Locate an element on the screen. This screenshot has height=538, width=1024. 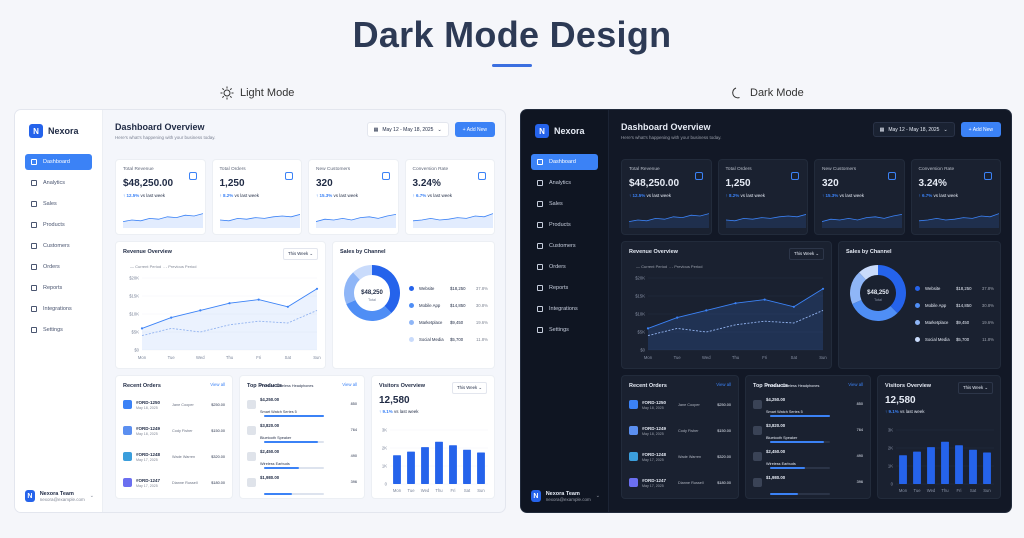
order-customer: Dianne Russell is located at coordinates (185, 482).